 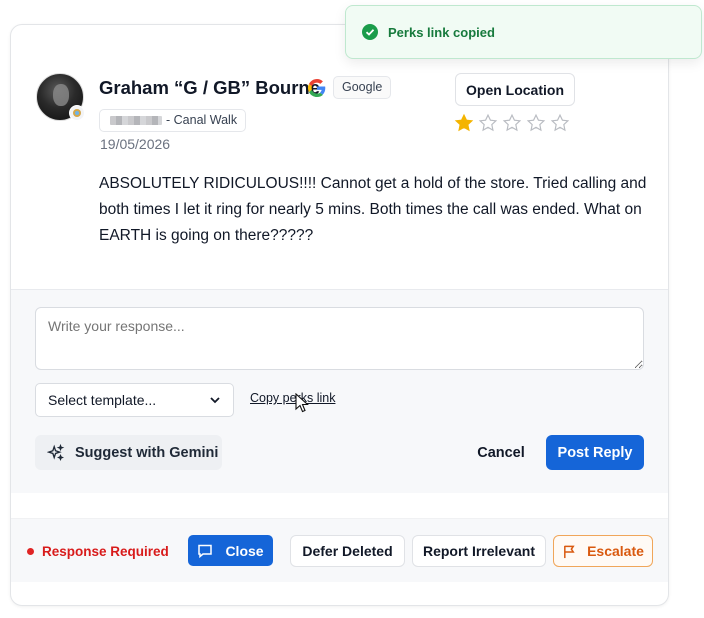 What do you see at coordinates (464, 122) in the screenshot?
I see `star-filled-icon` at bounding box center [464, 122].